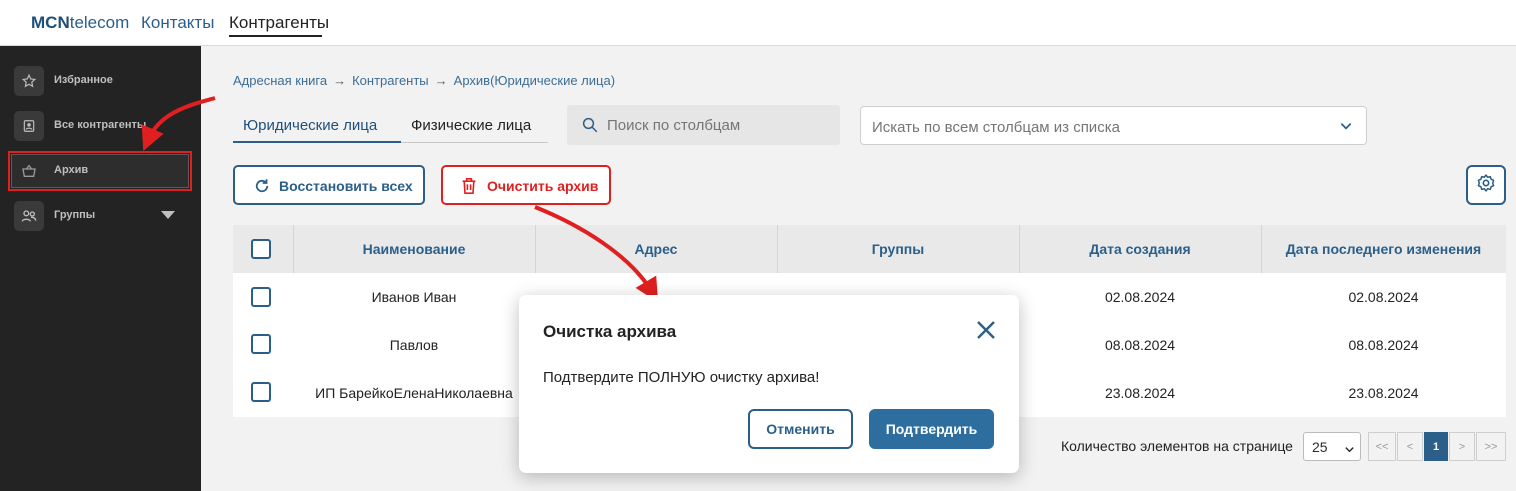  Describe the element at coordinates (414, 249) in the screenshot. I see `column-header-name: Наименование` at that location.